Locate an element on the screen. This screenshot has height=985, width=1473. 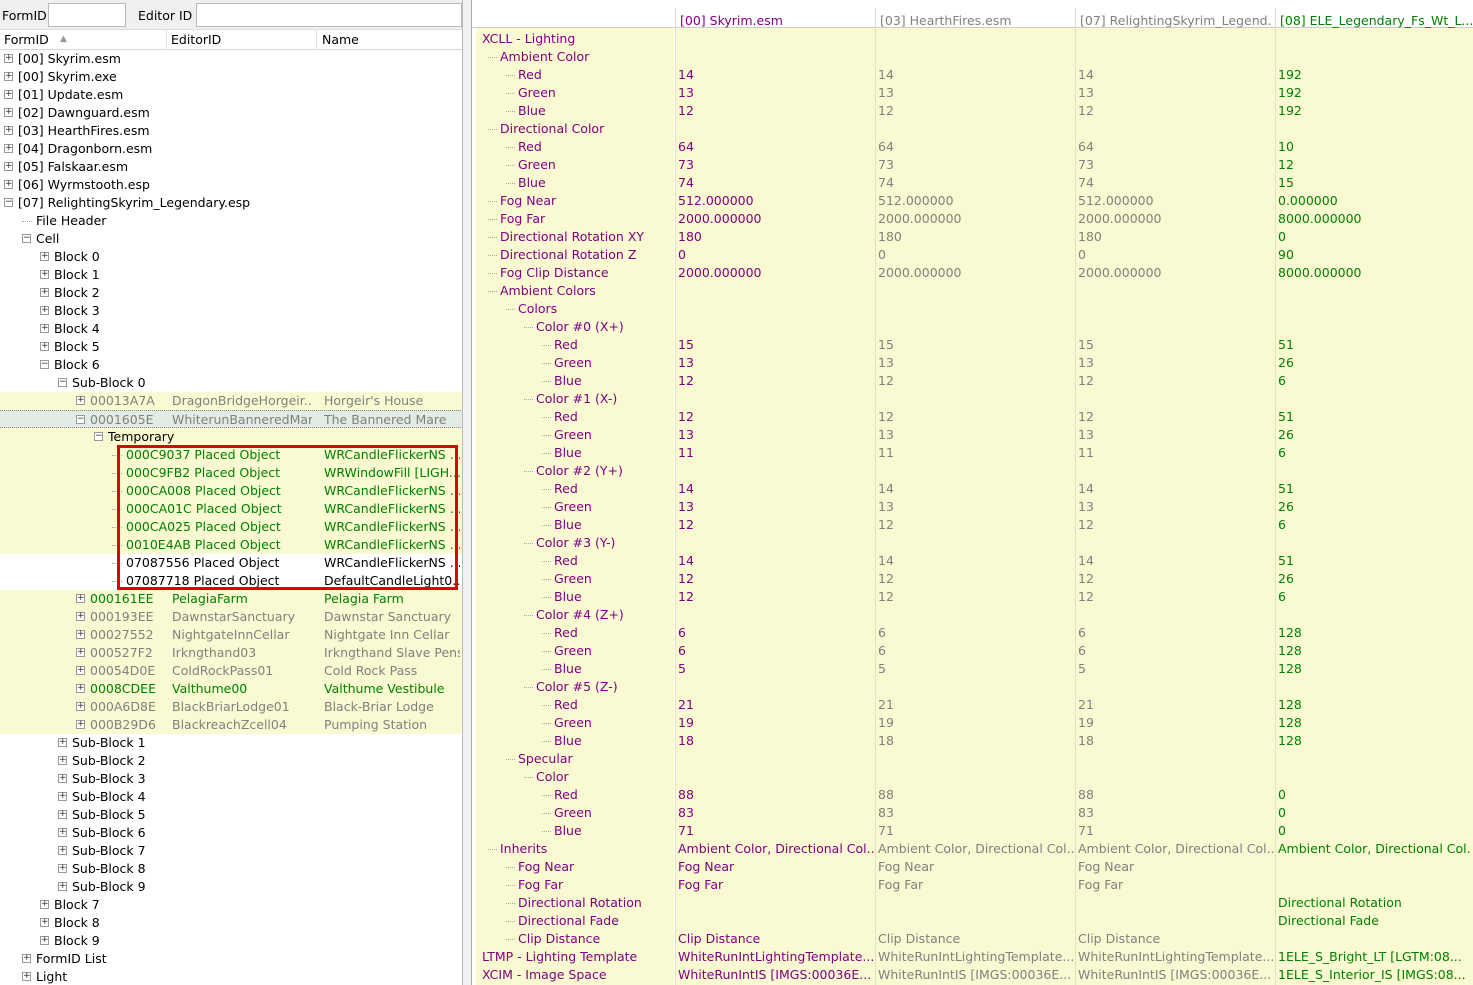
tree-node: − Block 6 is located at coordinates (231, 365).